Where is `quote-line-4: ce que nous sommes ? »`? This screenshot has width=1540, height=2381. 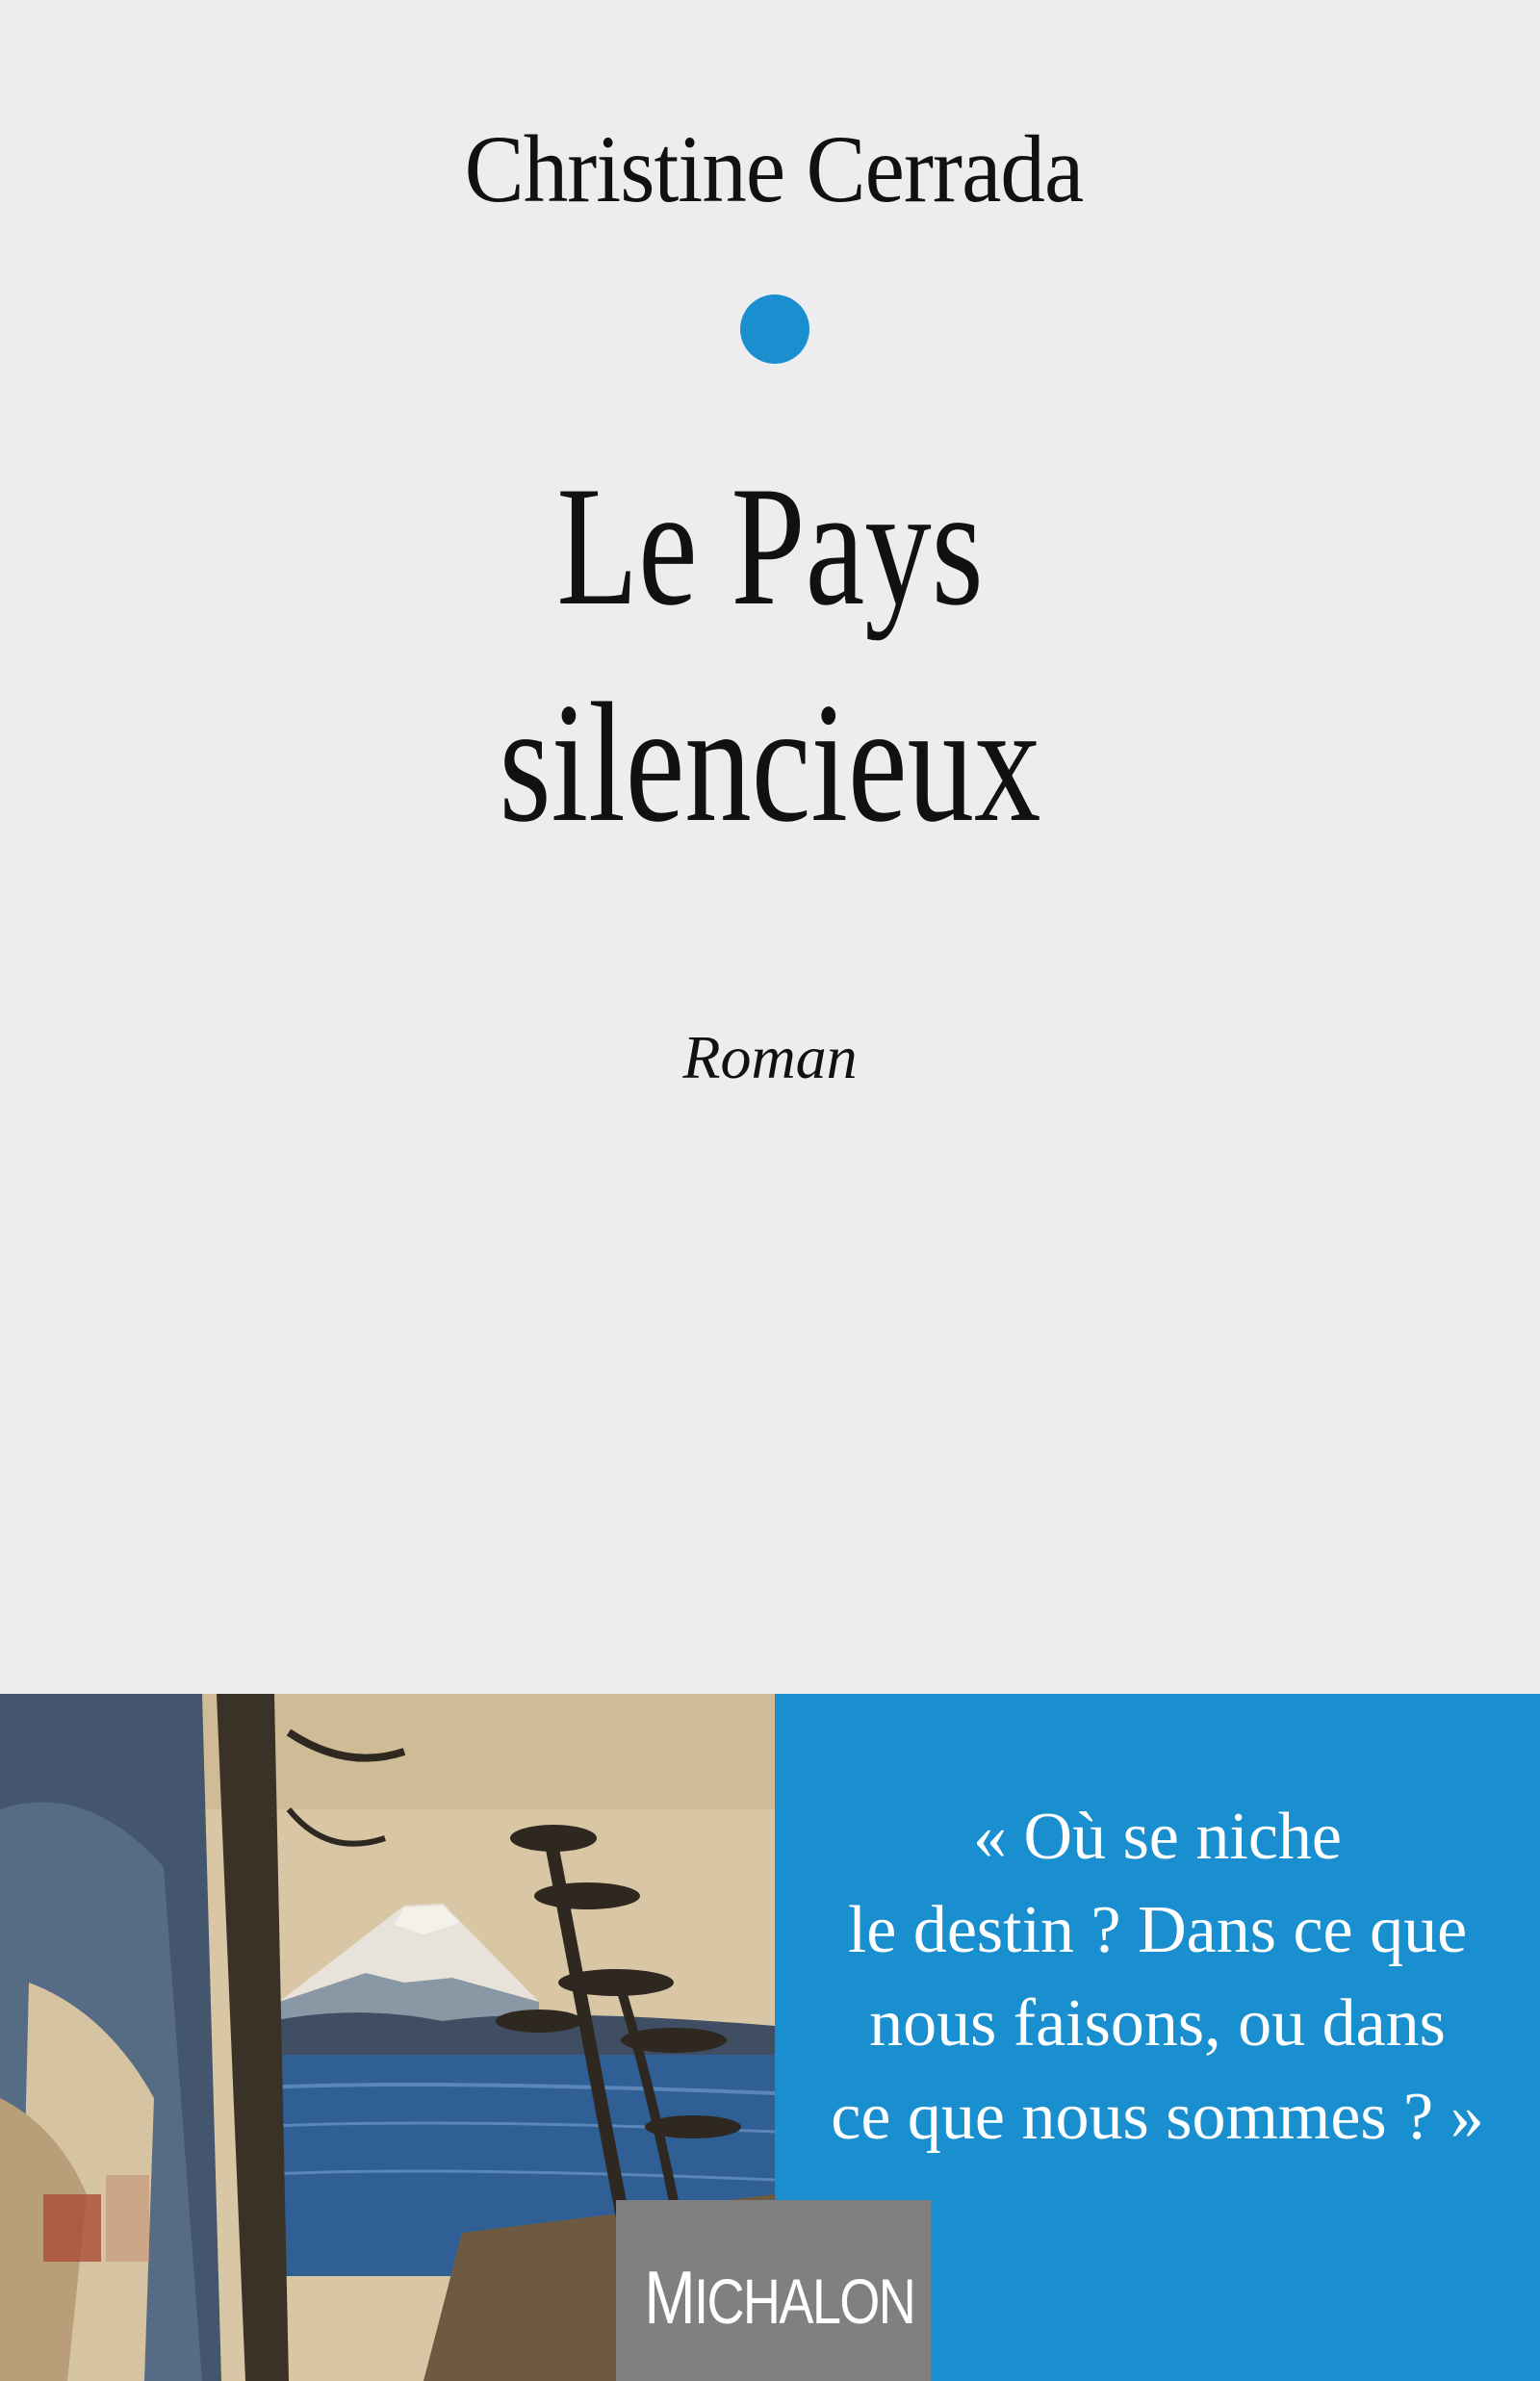 quote-line-4: ce que nous sommes ? » is located at coordinates (1157, 2117).